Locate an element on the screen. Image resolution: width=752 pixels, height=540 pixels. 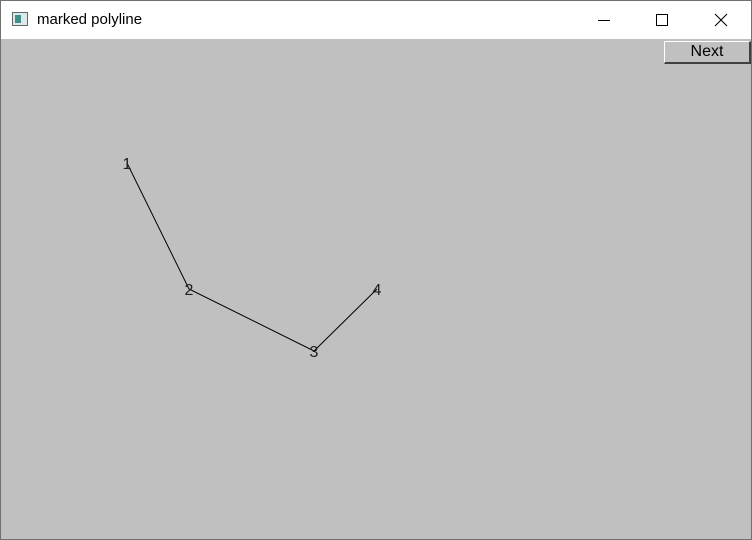
title-bar: marked polyline is located at coordinates (376, 20).